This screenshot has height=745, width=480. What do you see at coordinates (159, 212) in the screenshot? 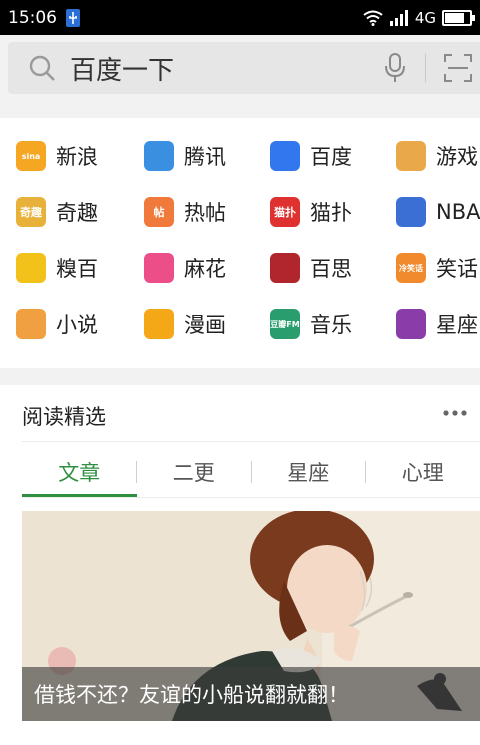
I see `hot-post-icon: 帖` at bounding box center [159, 212].